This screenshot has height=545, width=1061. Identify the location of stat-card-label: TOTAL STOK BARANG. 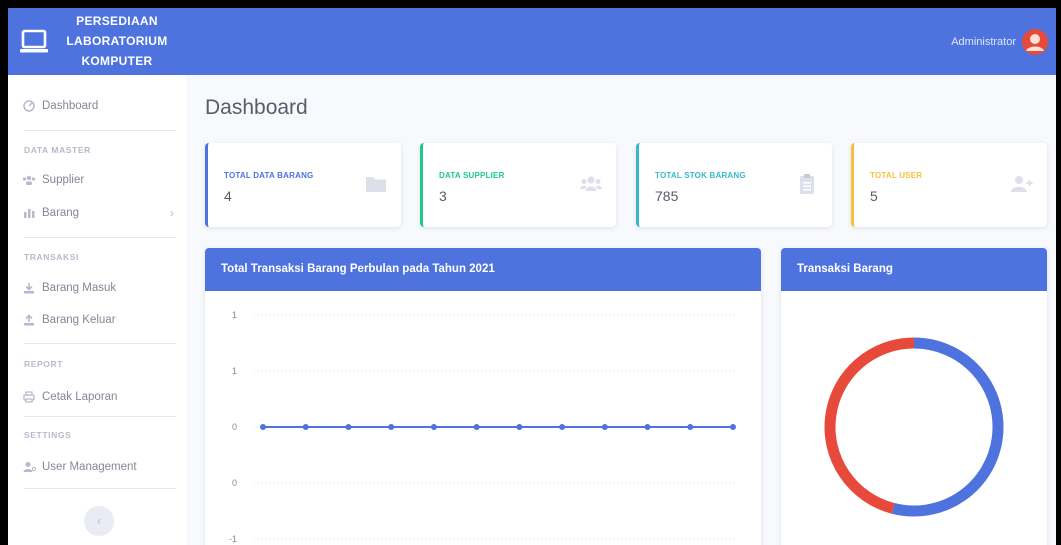
(700, 175).